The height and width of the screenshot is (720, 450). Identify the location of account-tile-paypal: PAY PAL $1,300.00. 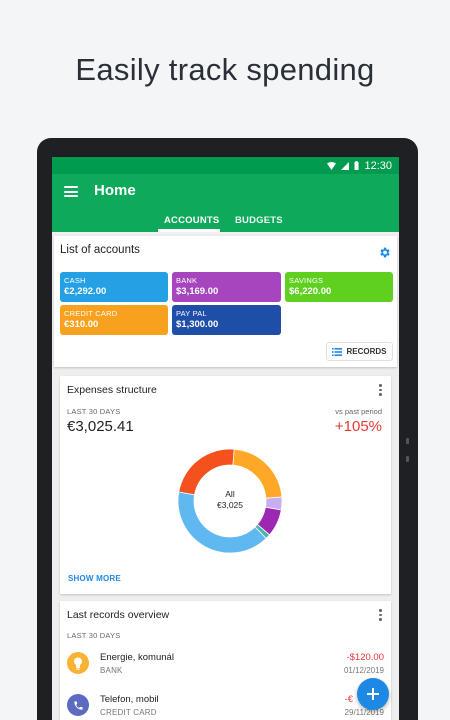
(226, 320).